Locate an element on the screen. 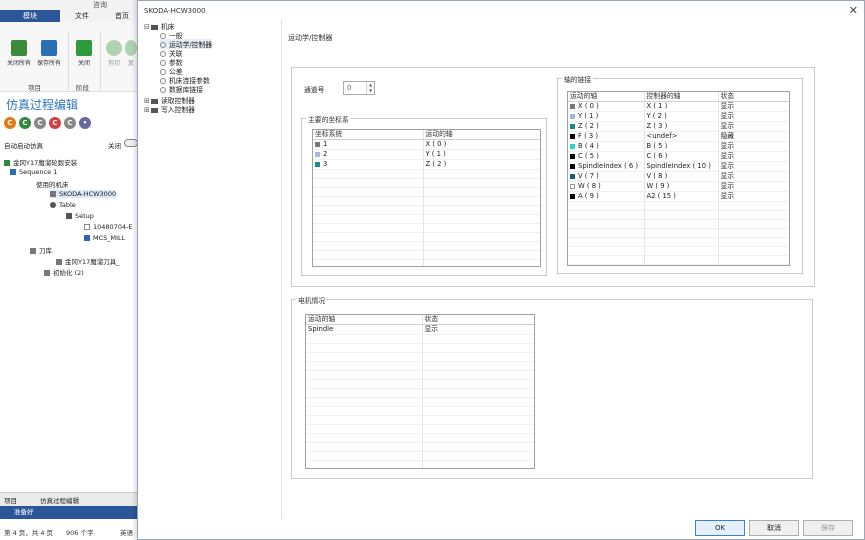  cell-text: 显示 is located at coordinates (727, 116).